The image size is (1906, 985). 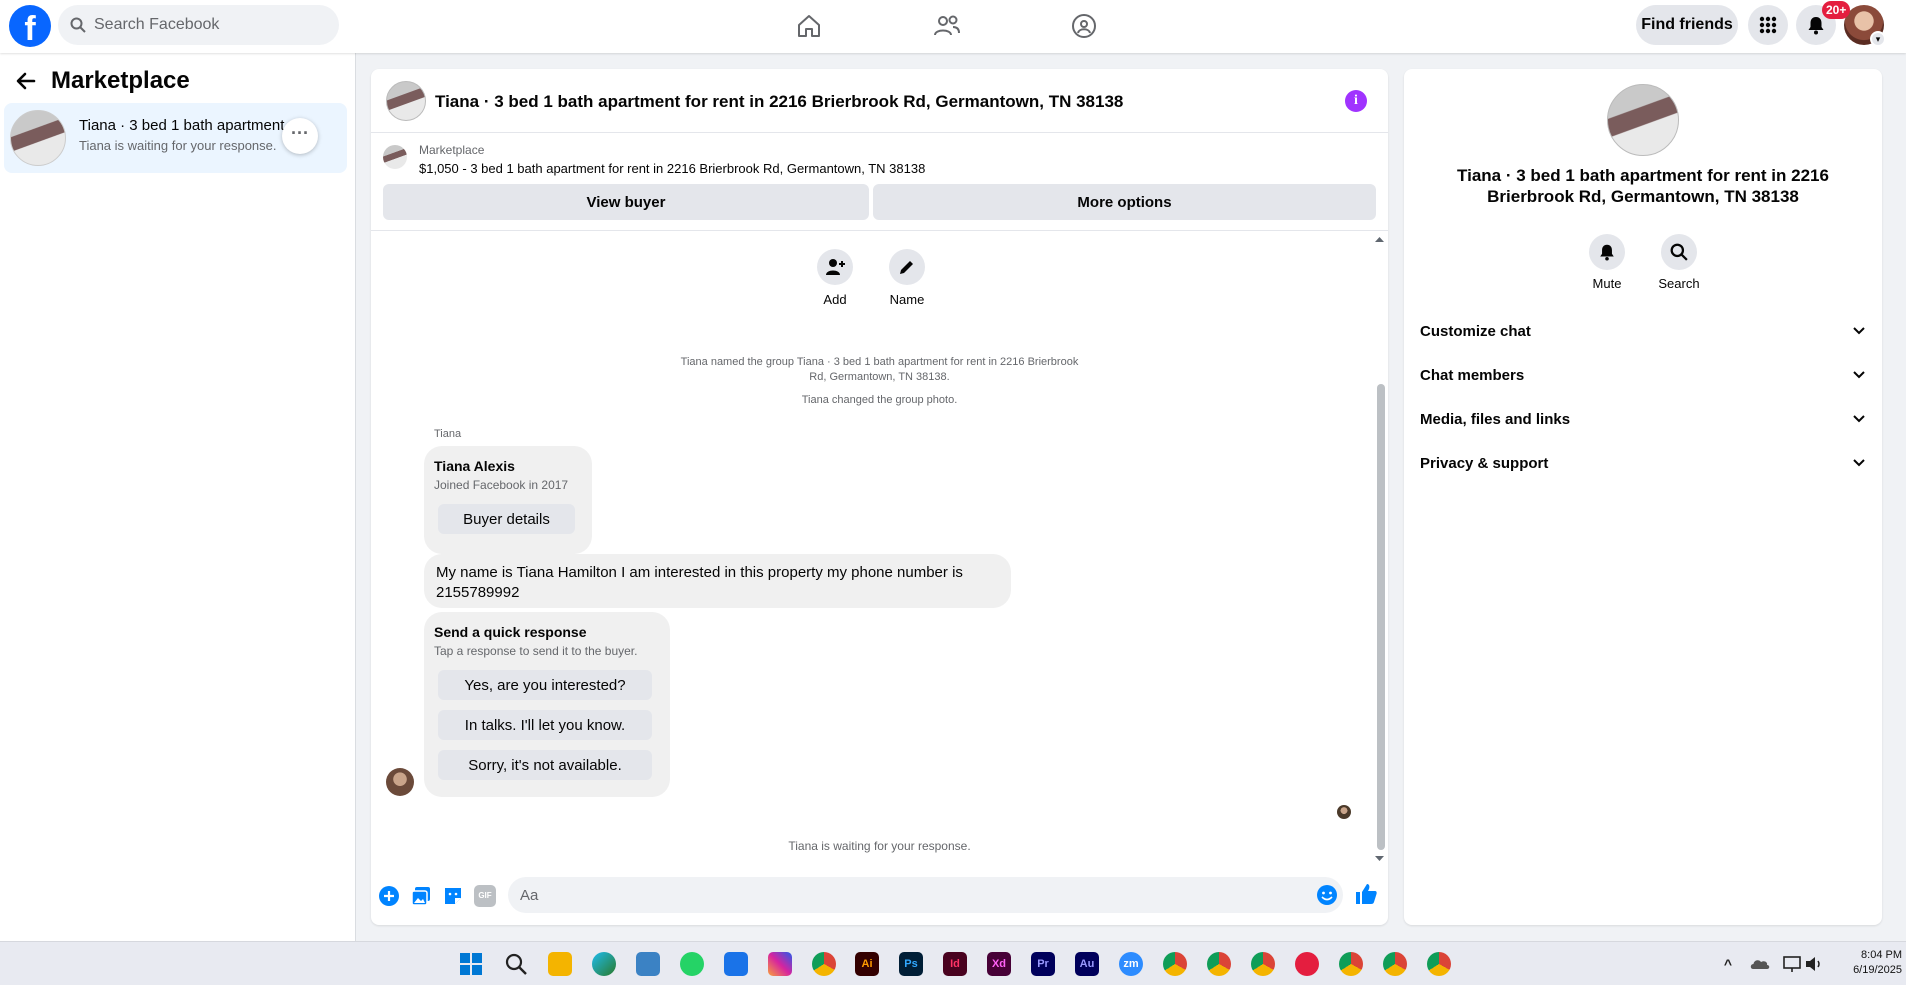 What do you see at coordinates (38, 138) in the screenshot?
I see `conversation-thumbnail` at bounding box center [38, 138].